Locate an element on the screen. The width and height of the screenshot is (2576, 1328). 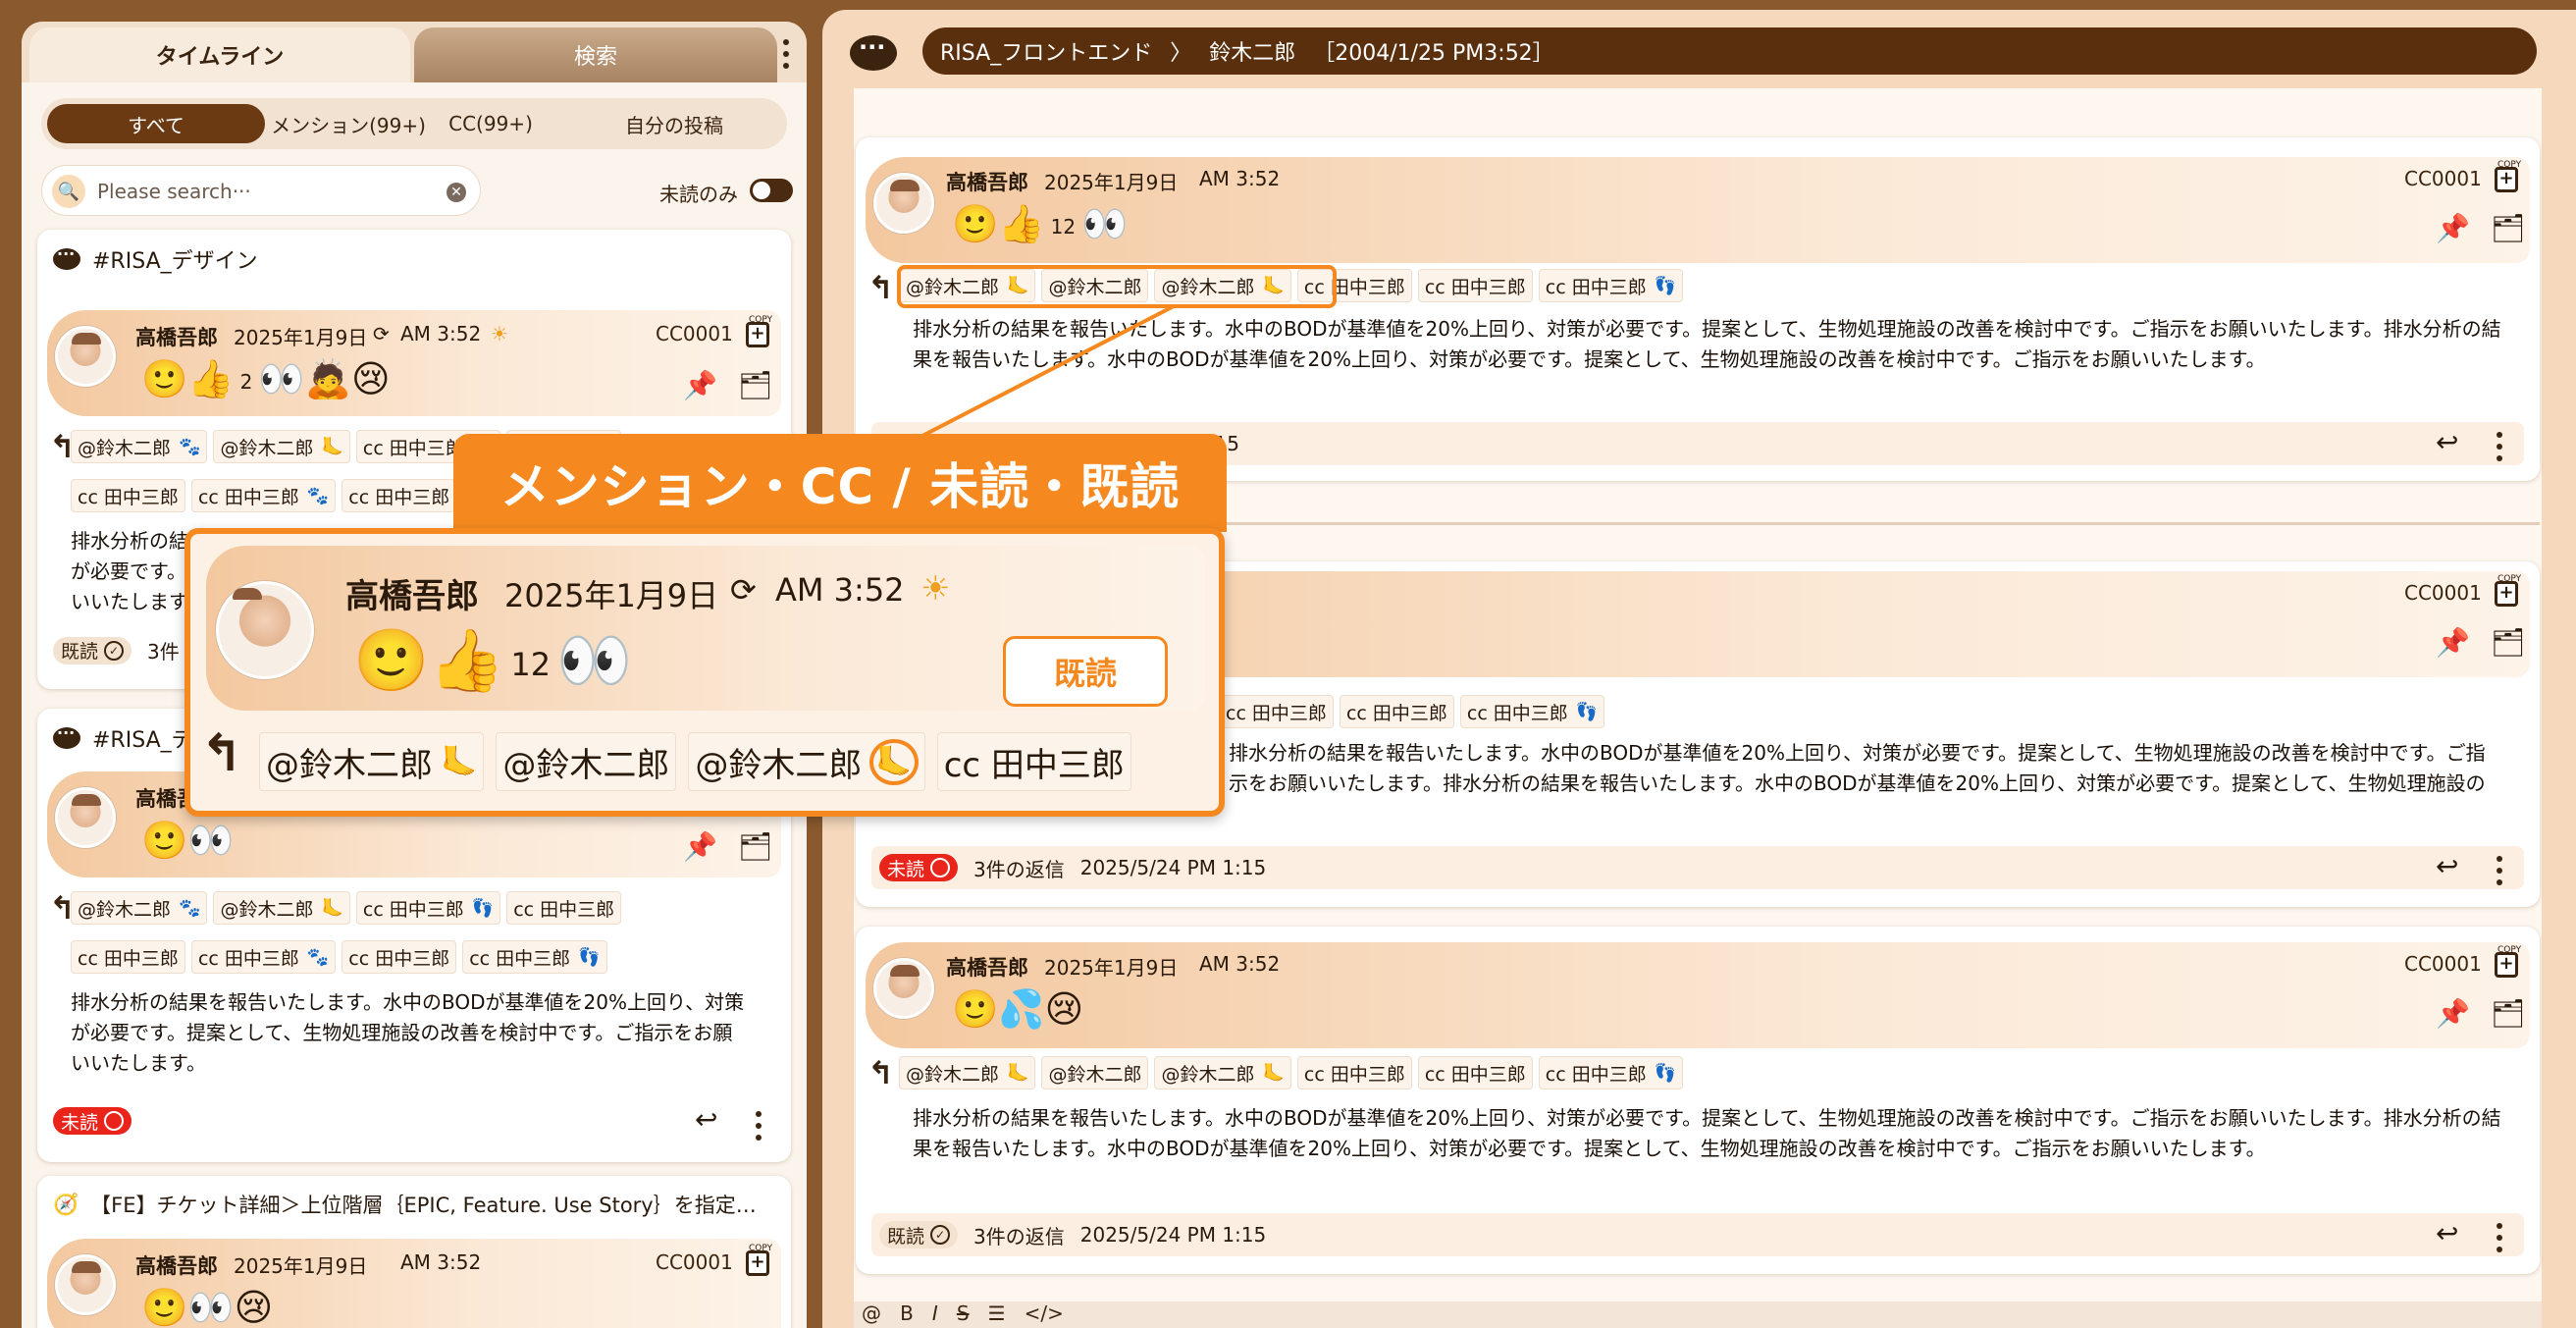
avatar is located at coordinates (265, 630).